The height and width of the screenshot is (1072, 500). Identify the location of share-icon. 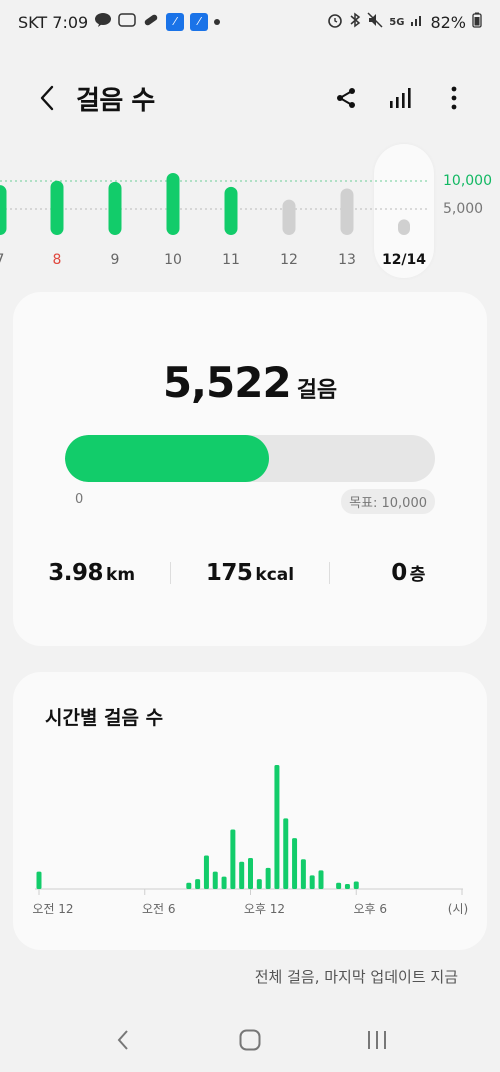
(346, 98).